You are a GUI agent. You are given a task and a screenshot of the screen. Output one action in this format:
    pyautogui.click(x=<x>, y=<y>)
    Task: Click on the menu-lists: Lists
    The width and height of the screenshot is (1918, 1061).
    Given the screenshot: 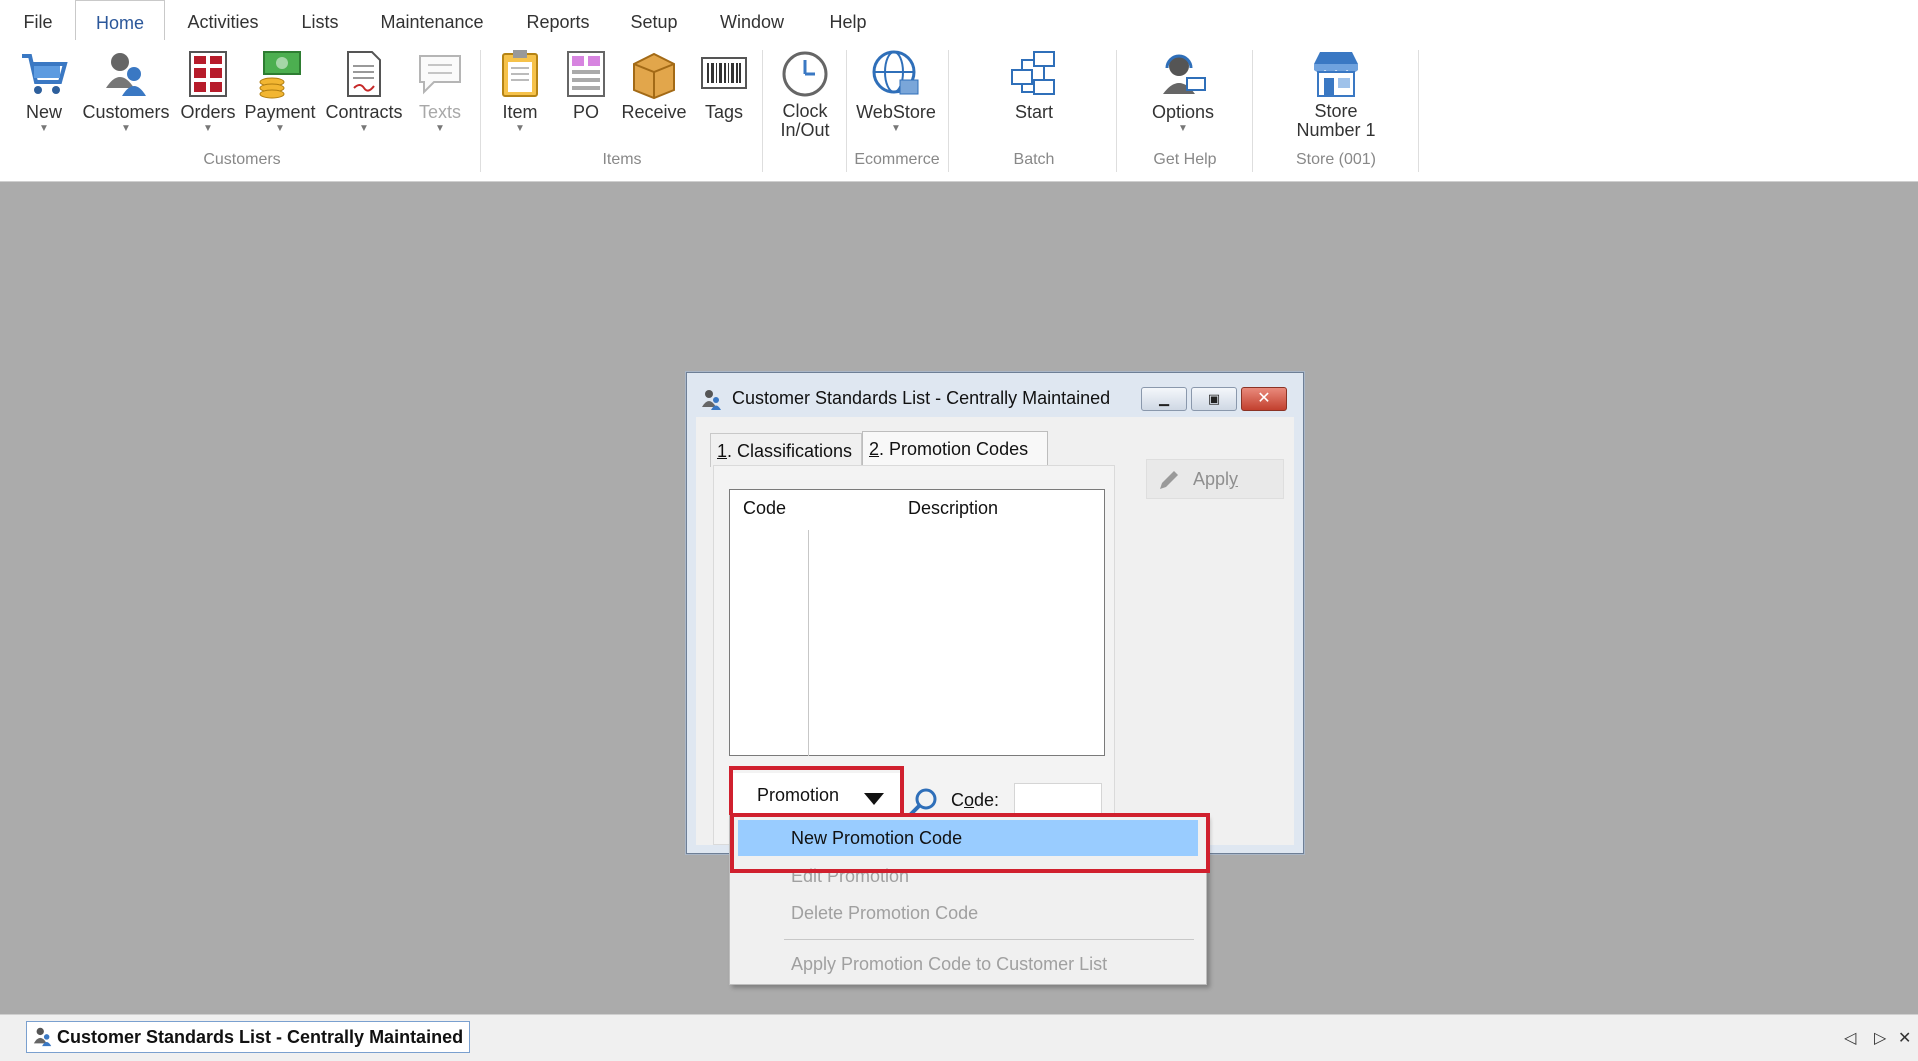 What is the action you would take?
    pyautogui.click(x=320, y=20)
    